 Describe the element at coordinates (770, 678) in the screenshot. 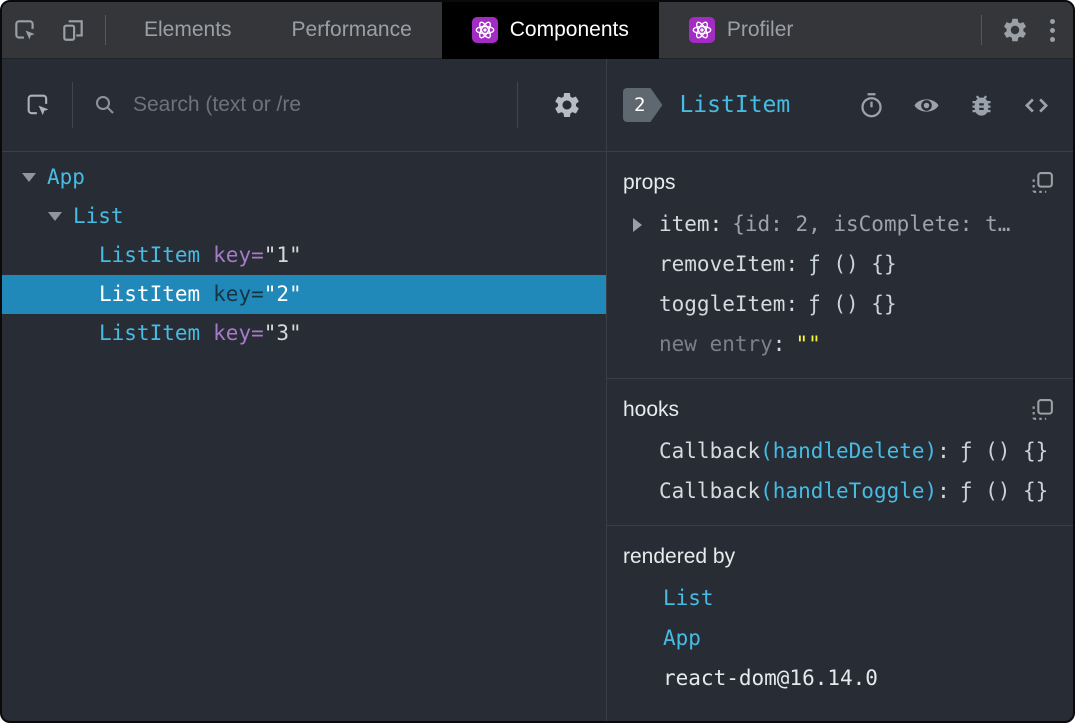

I see `rendered-by-react-dom: react-dom@16.14.0` at that location.